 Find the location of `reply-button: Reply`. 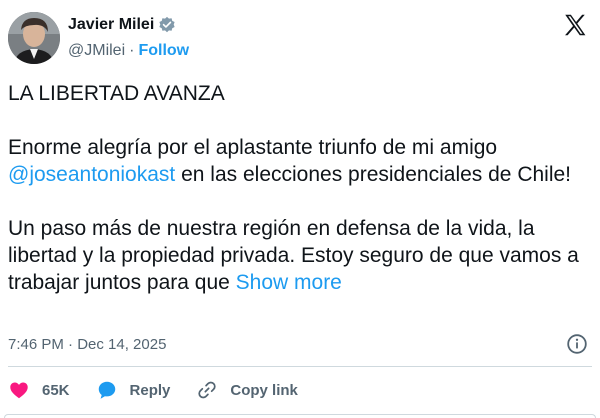

reply-button: Reply is located at coordinates (133, 390).